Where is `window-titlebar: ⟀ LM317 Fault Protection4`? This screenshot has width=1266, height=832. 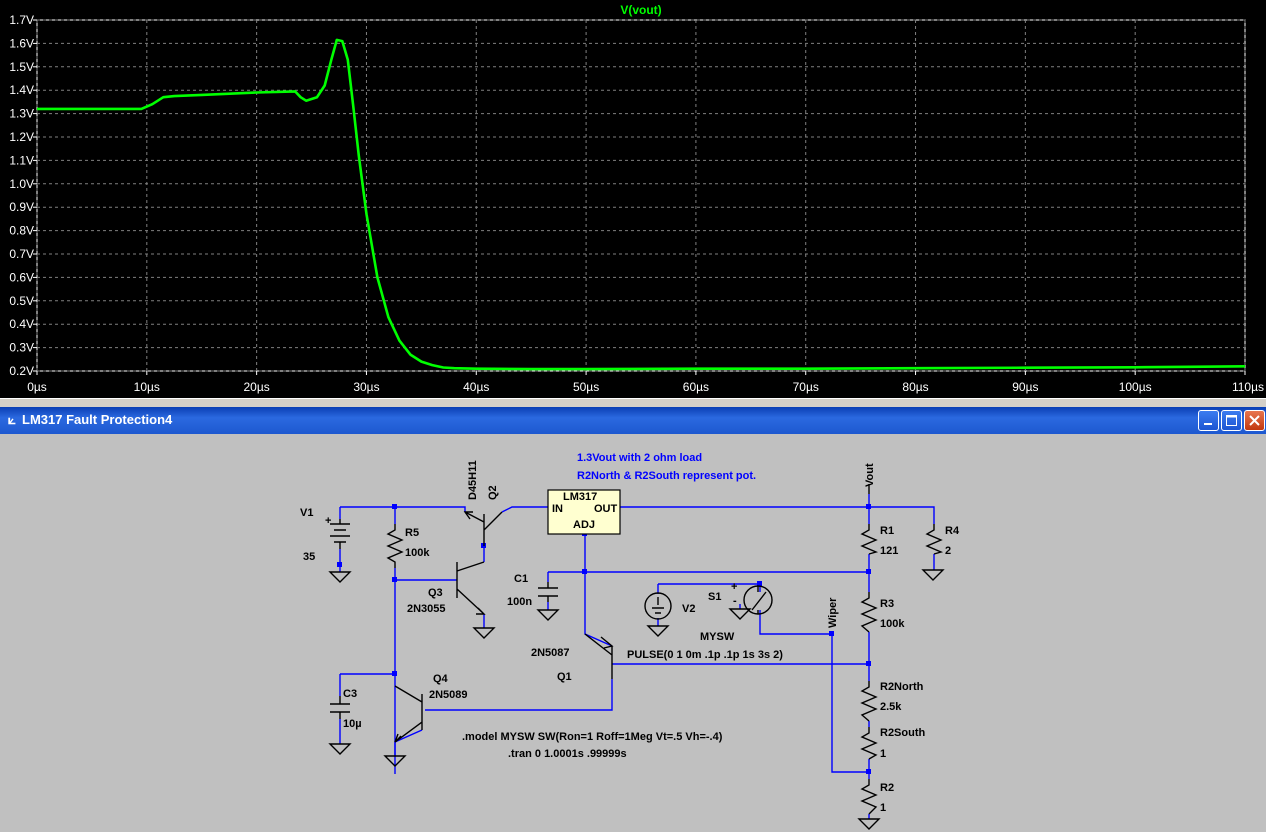
window-titlebar: ⟀ LM317 Fault Protection4 is located at coordinates (633, 420).